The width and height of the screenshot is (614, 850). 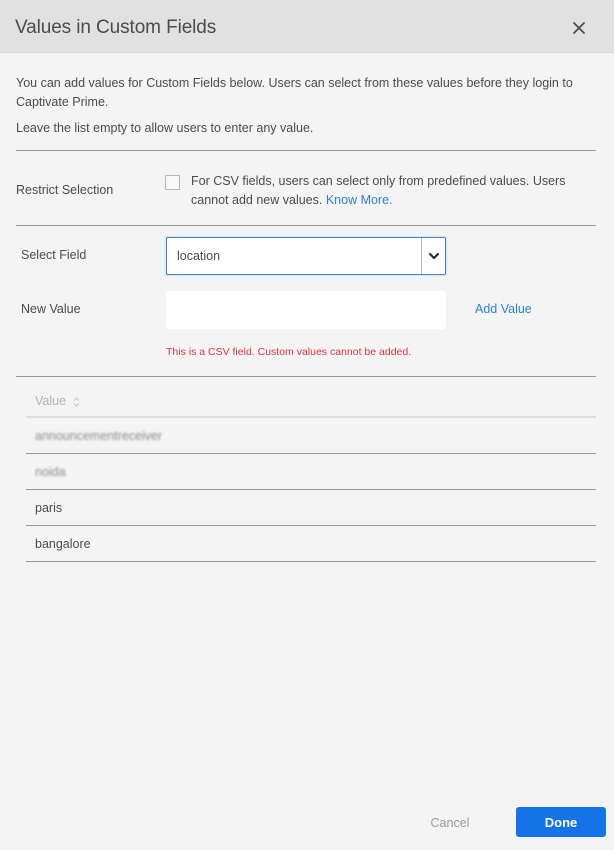 What do you see at coordinates (450, 822) in the screenshot?
I see `cancel-button: Cancel` at bounding box center [450, 822].